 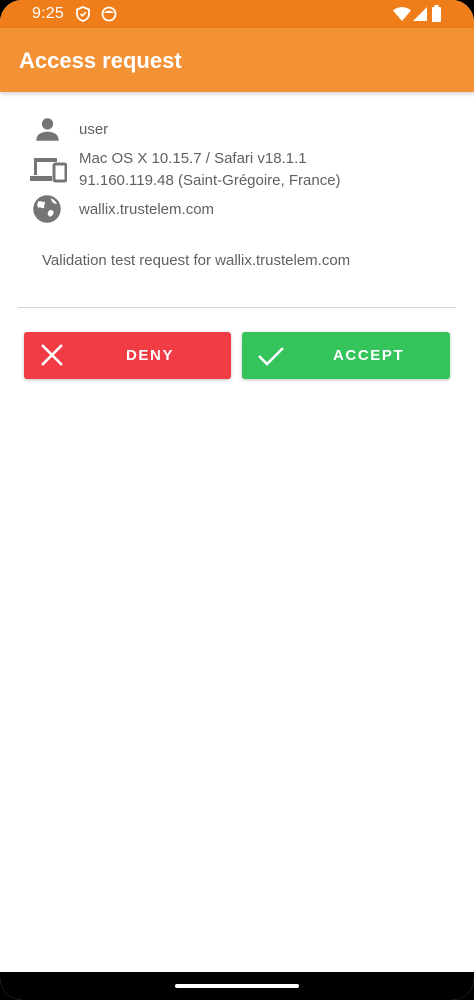 I want to click on navigation-bar, so click(x=237, y=986).